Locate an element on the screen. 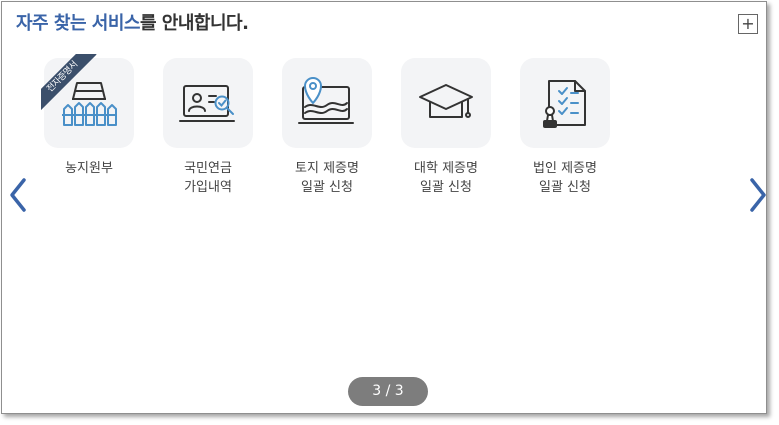  id-card-search-icon is located at coordinates (207, 103).